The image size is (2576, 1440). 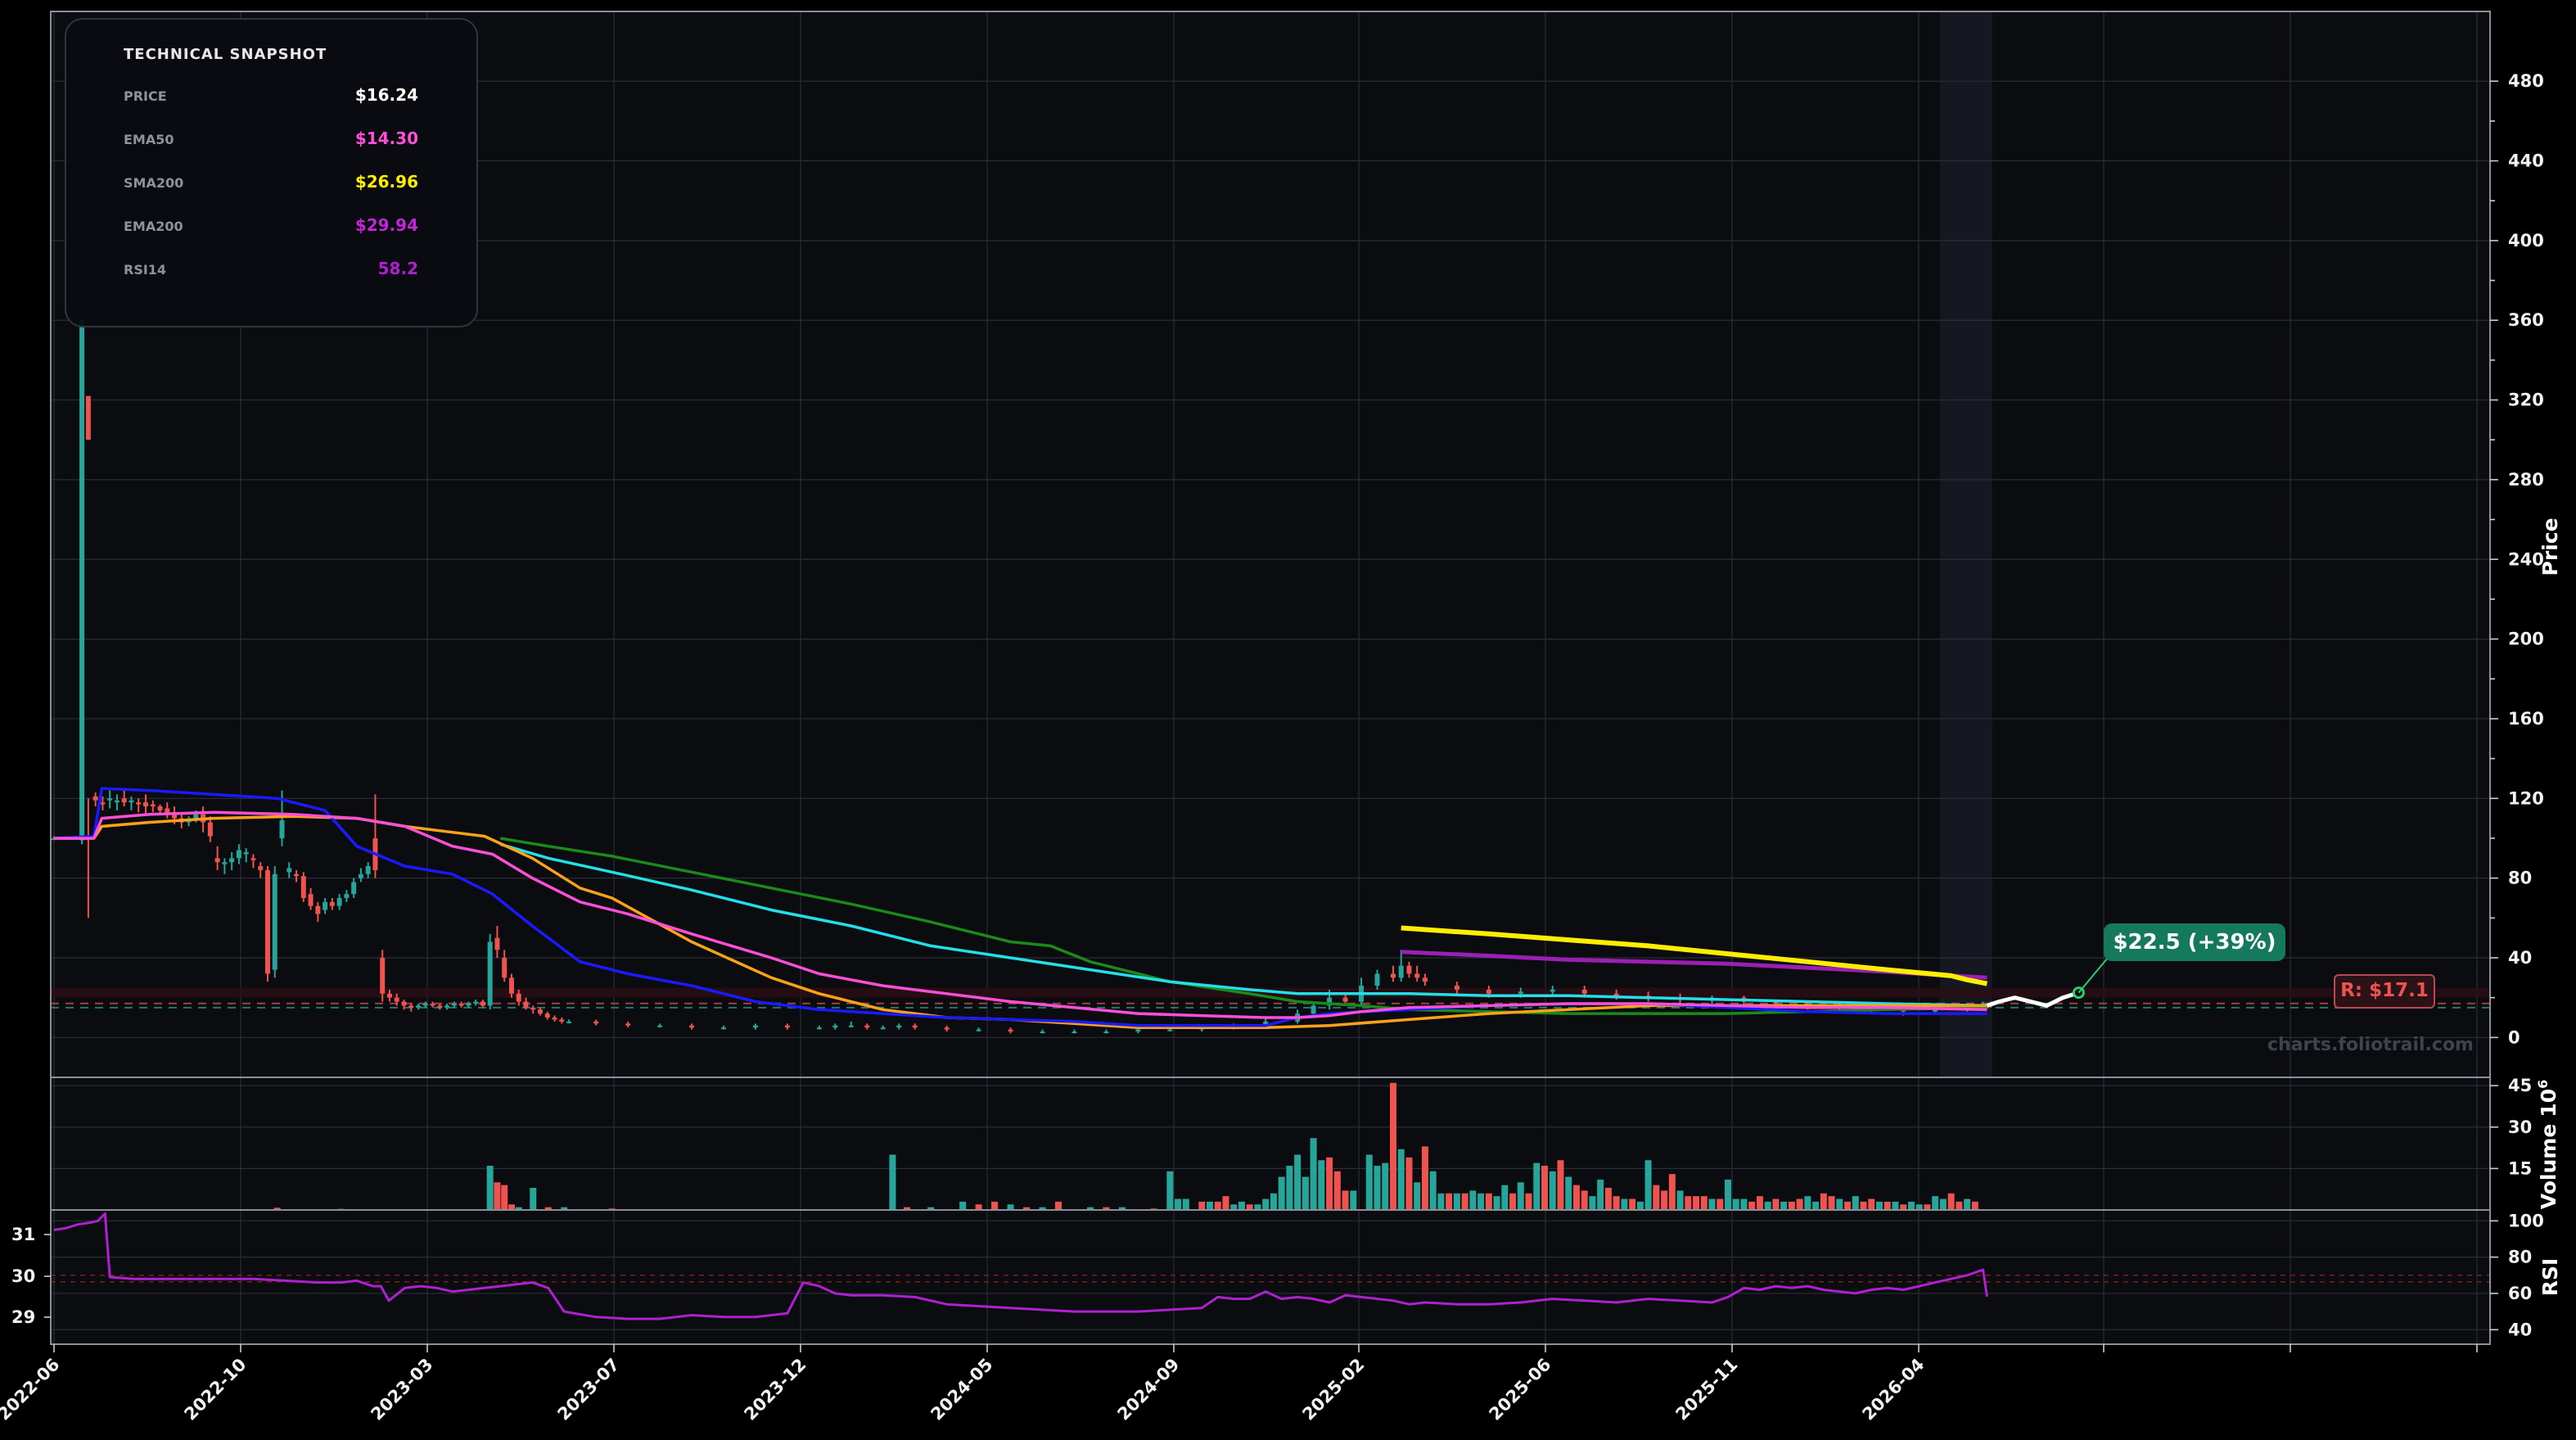 I want to click on snapshot-label: PRICE, so click(x=145, y=96).